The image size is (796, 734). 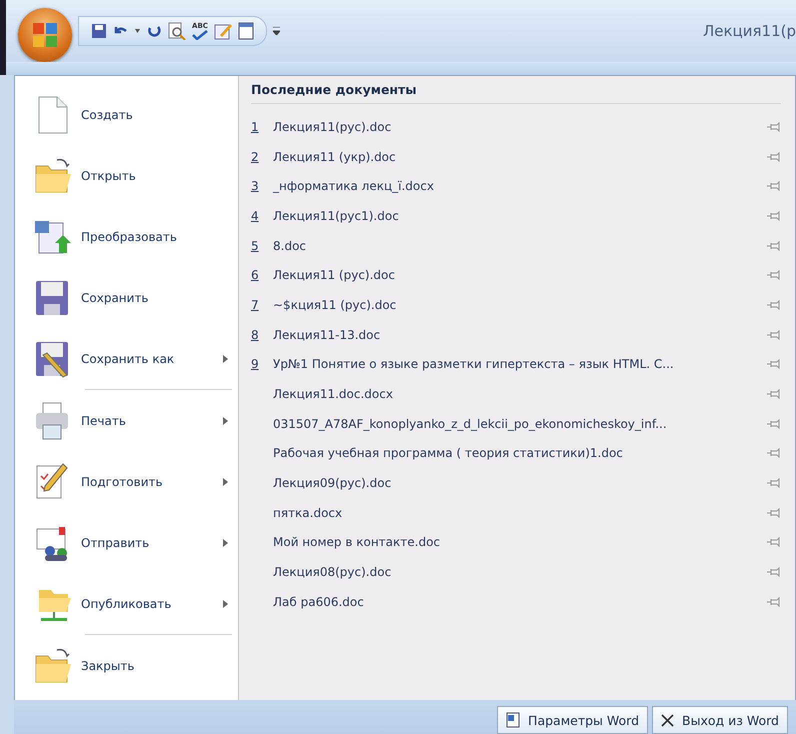 What do you see at coordinates (255, 186) in the screenshot?
I see `document-number: 3` at bounding box center [255, 186].